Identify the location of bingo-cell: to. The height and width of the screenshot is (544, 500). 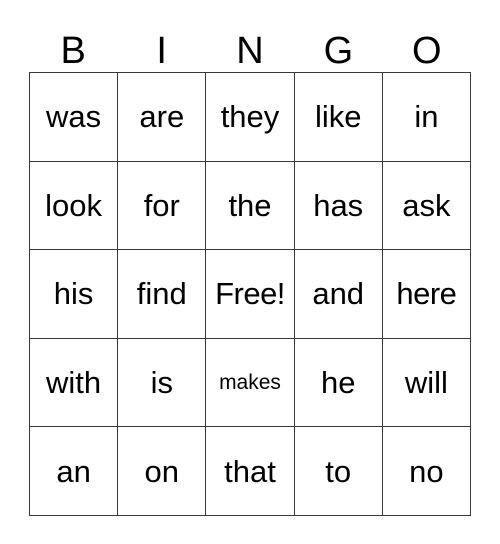
(338, 471).